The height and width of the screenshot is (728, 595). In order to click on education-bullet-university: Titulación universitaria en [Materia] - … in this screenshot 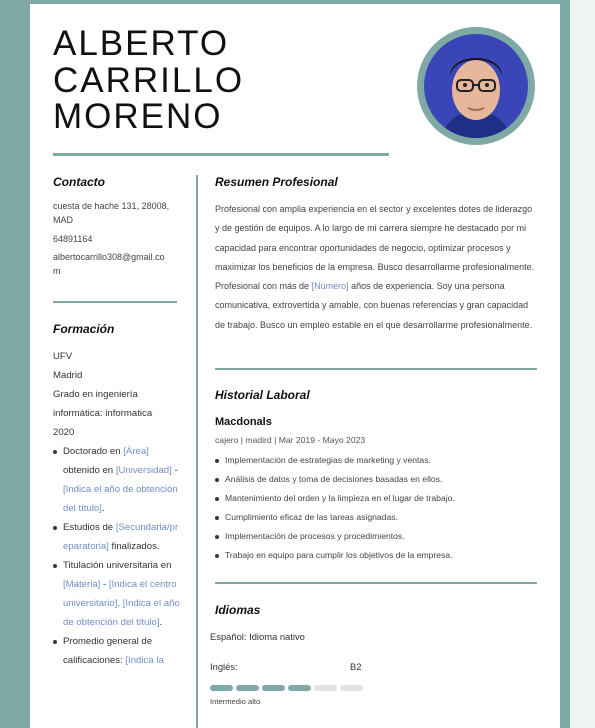, I will do `click(118, 594)`.